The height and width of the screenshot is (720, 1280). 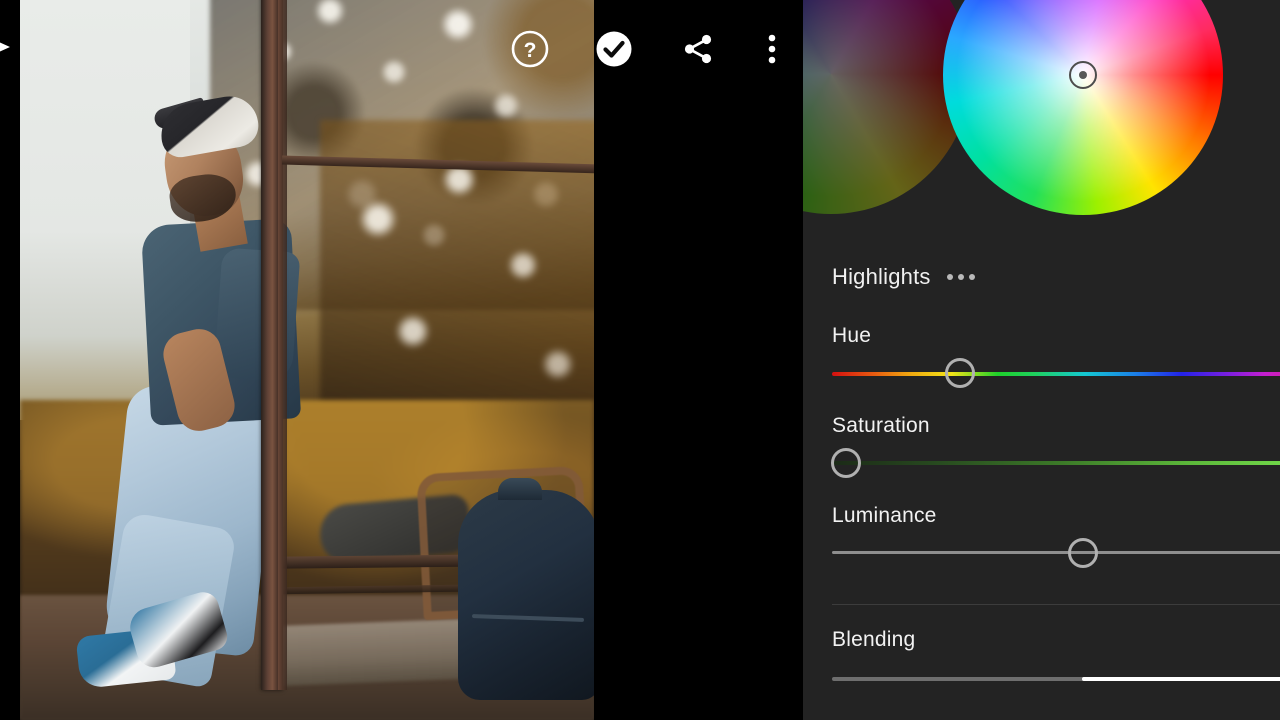 I want to click on photo-backpack-handle, so click(x=520, y=489).